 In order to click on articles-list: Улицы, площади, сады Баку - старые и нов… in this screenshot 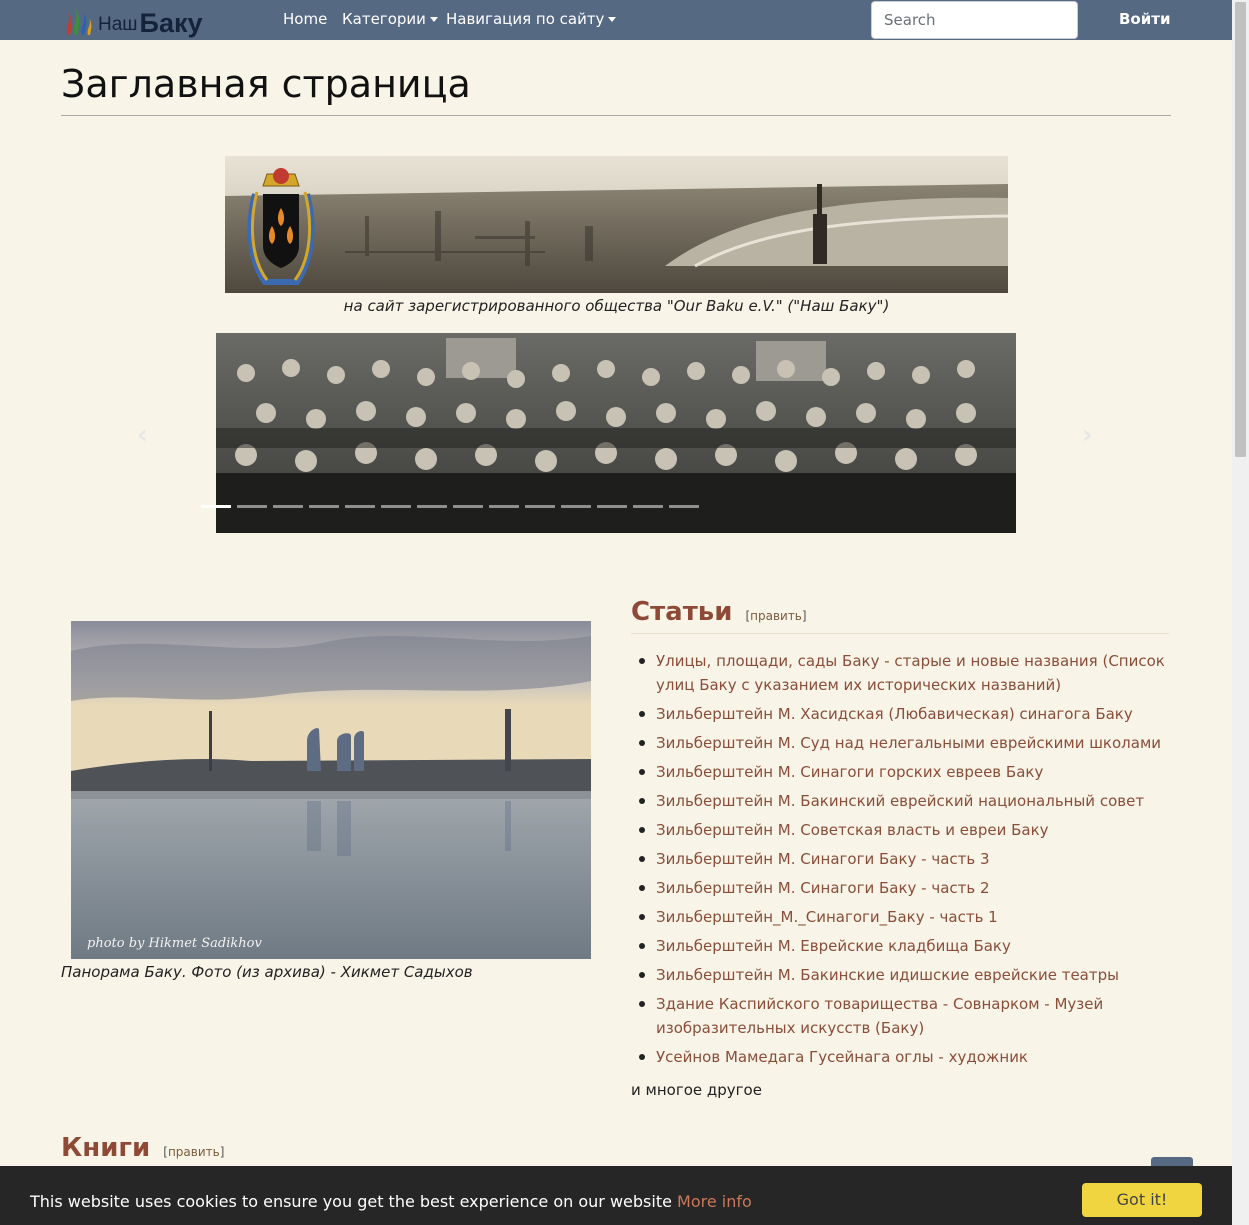, I will do `click(901, 861)`.